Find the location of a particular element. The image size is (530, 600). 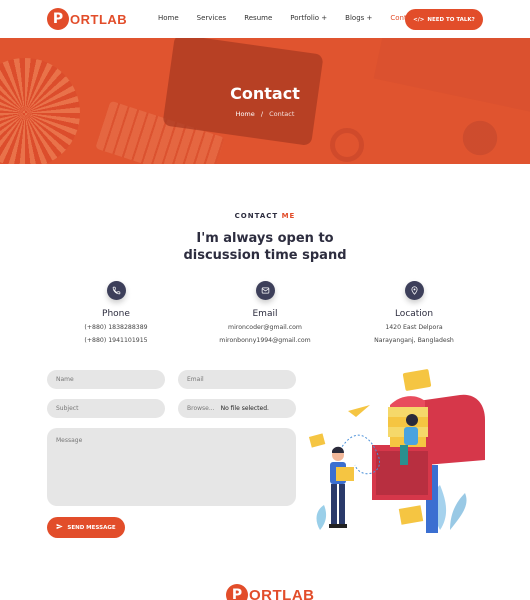

info-title: Phone is located at coordinates (116, 314).